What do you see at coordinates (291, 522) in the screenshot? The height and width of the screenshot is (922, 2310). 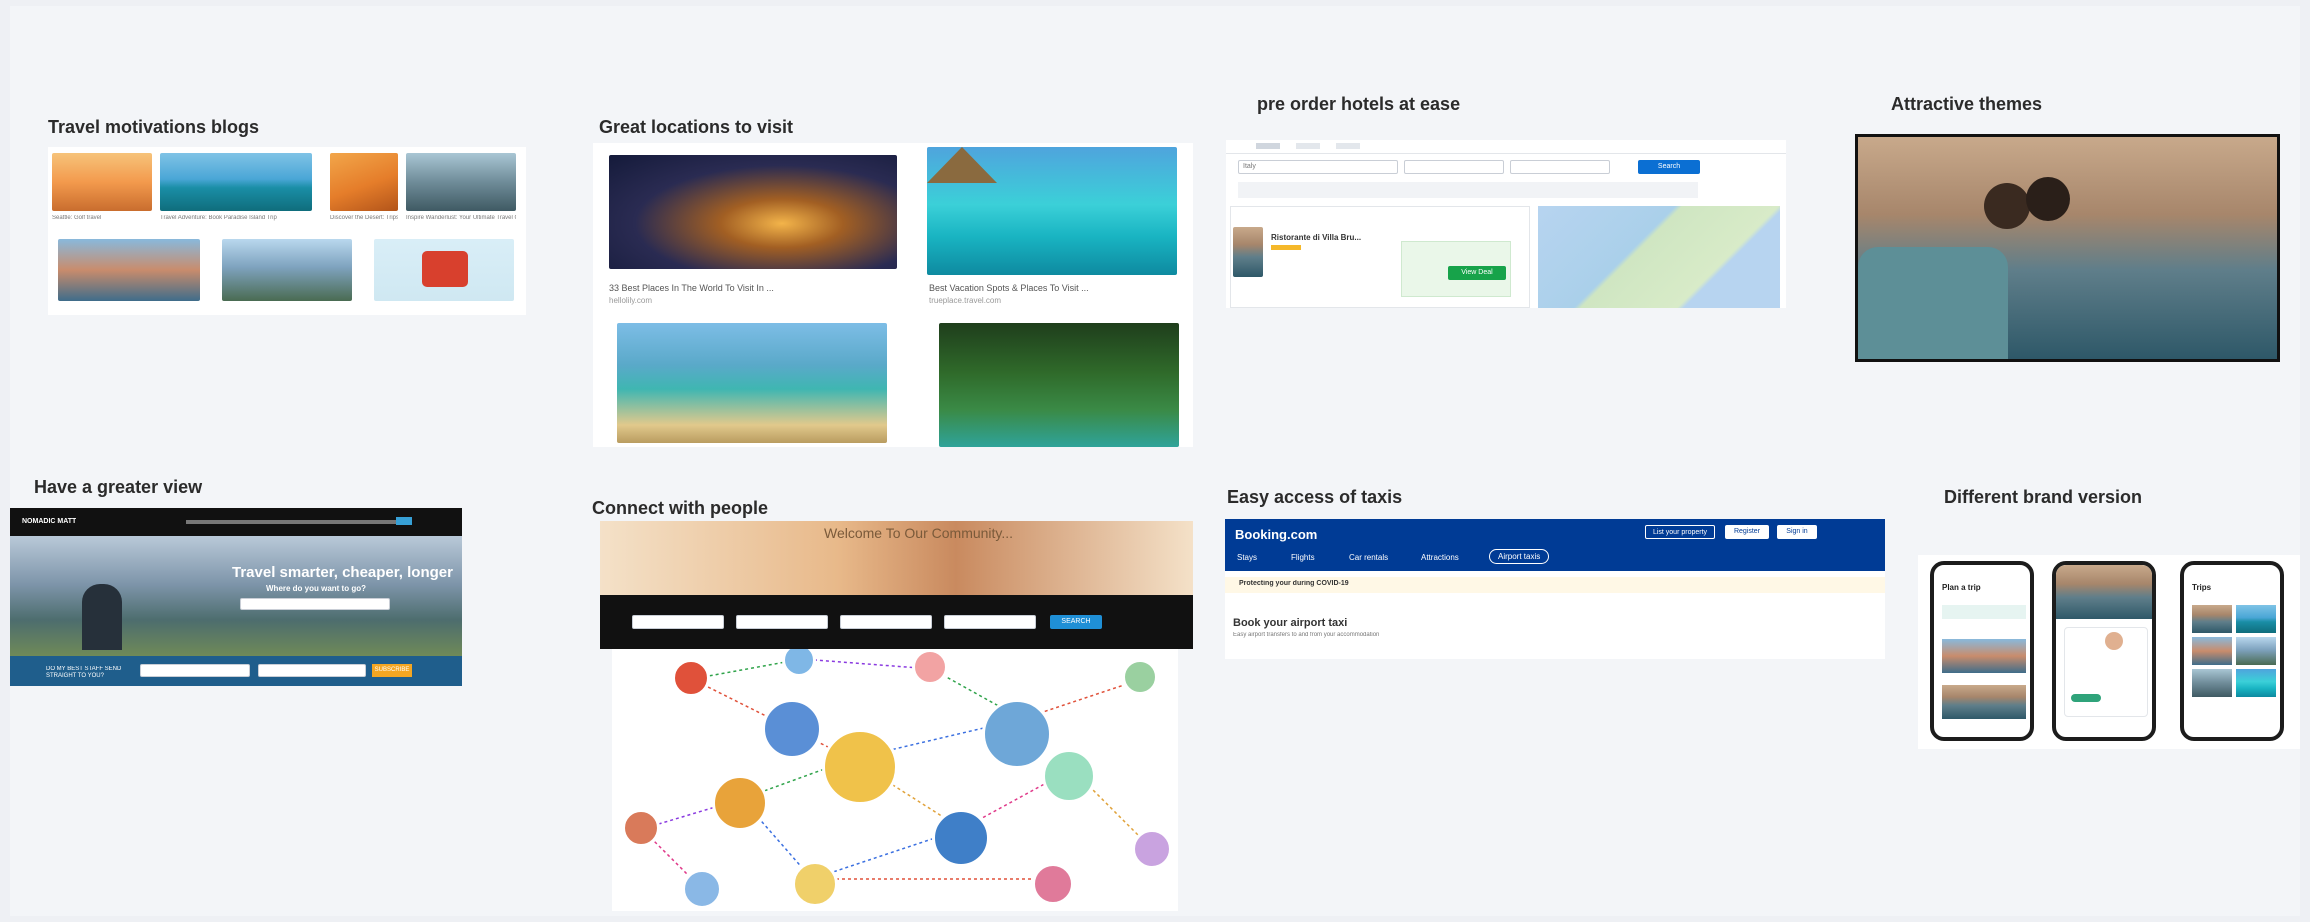 I see `nomadic-nav` at bounding box center [291, 522].